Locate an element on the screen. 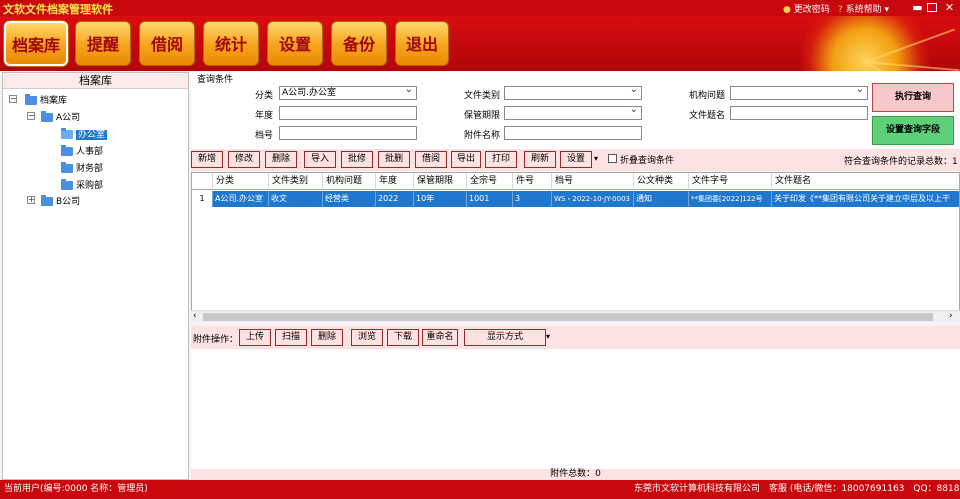 The width and height of the screenshot is (960, 499). grid-cell: 2022 is located at coordinates (395, 199).